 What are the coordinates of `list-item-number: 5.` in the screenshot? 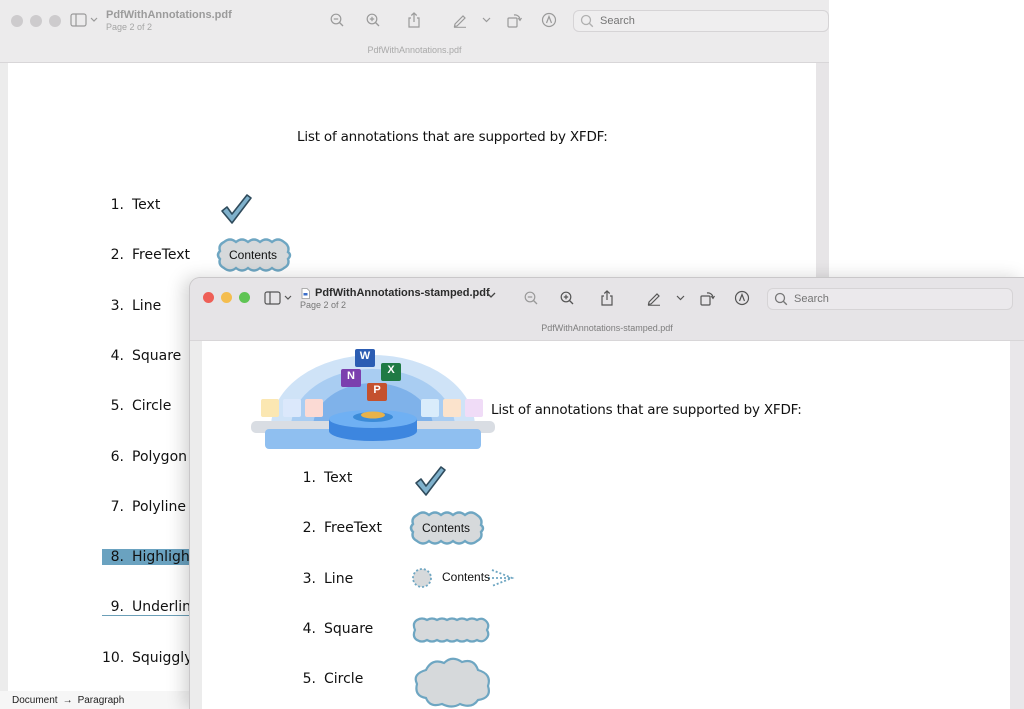 It's located at (309, 679).